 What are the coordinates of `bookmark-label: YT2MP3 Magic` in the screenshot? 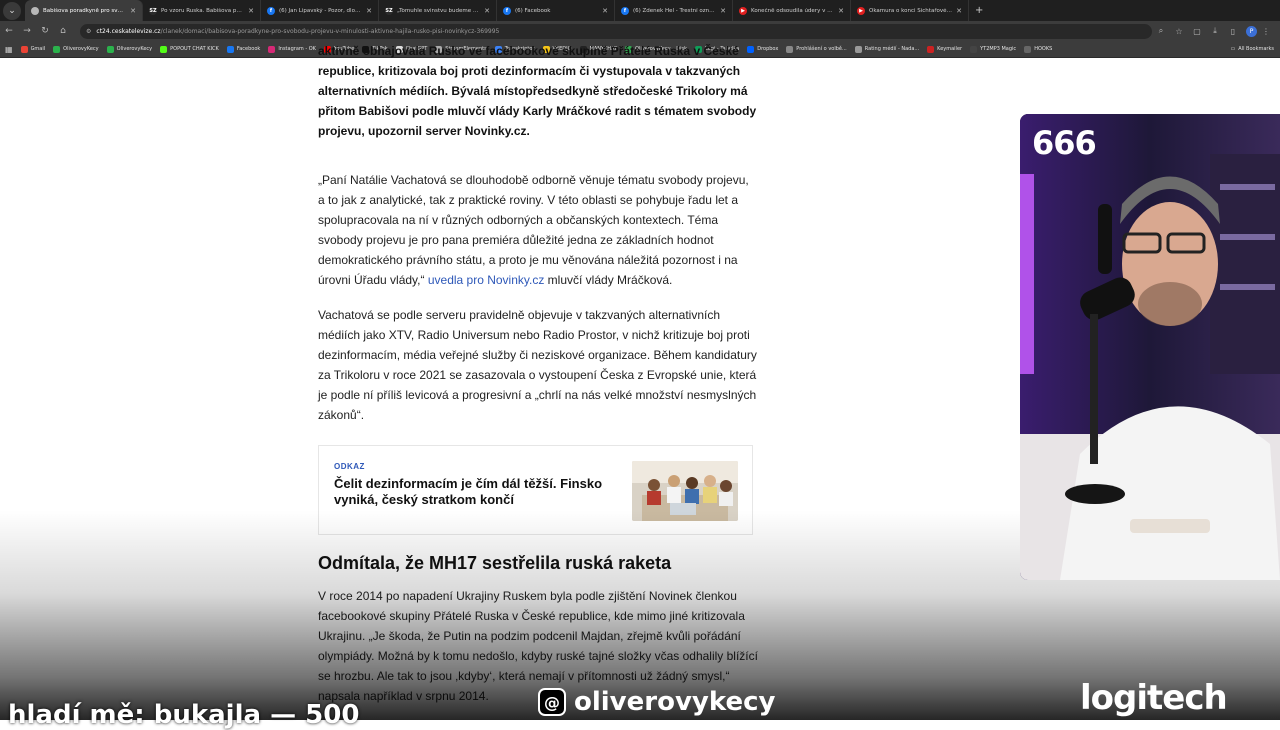 It's located at (998, 49).